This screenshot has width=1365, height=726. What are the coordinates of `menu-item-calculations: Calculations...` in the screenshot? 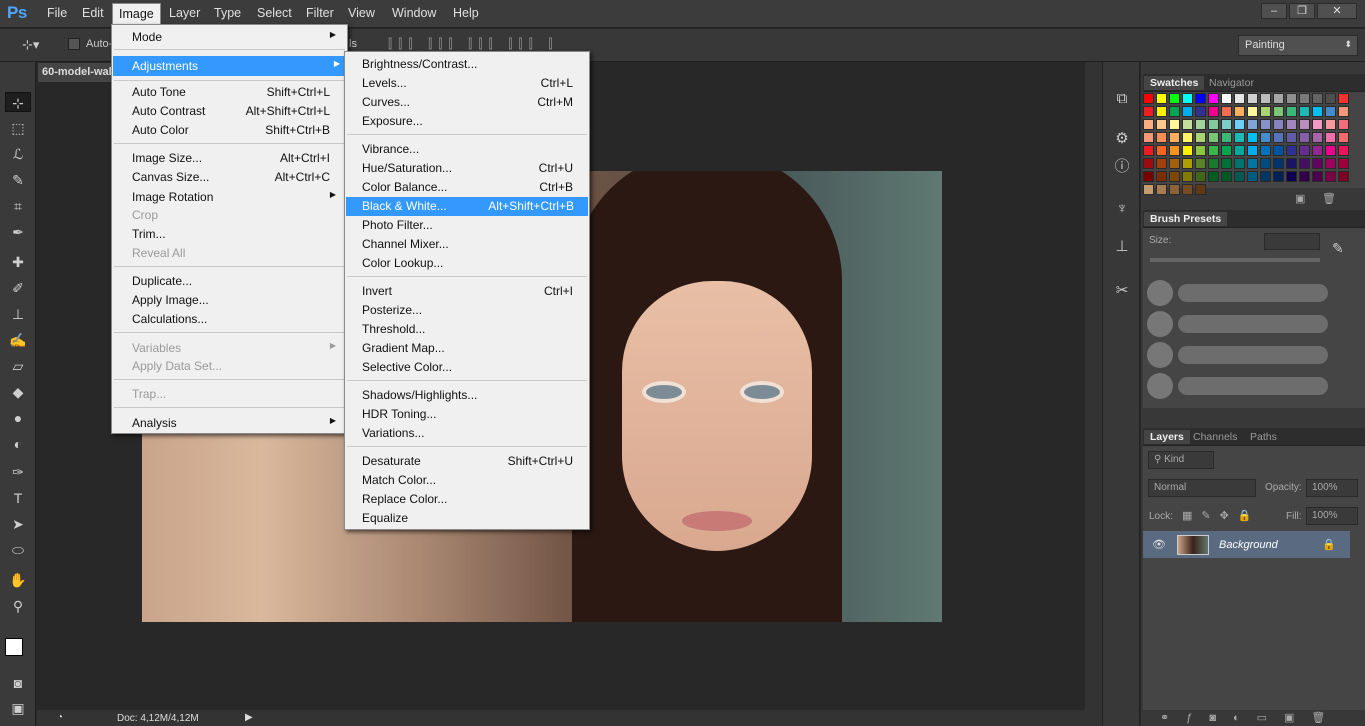 It's located at (237, 321).